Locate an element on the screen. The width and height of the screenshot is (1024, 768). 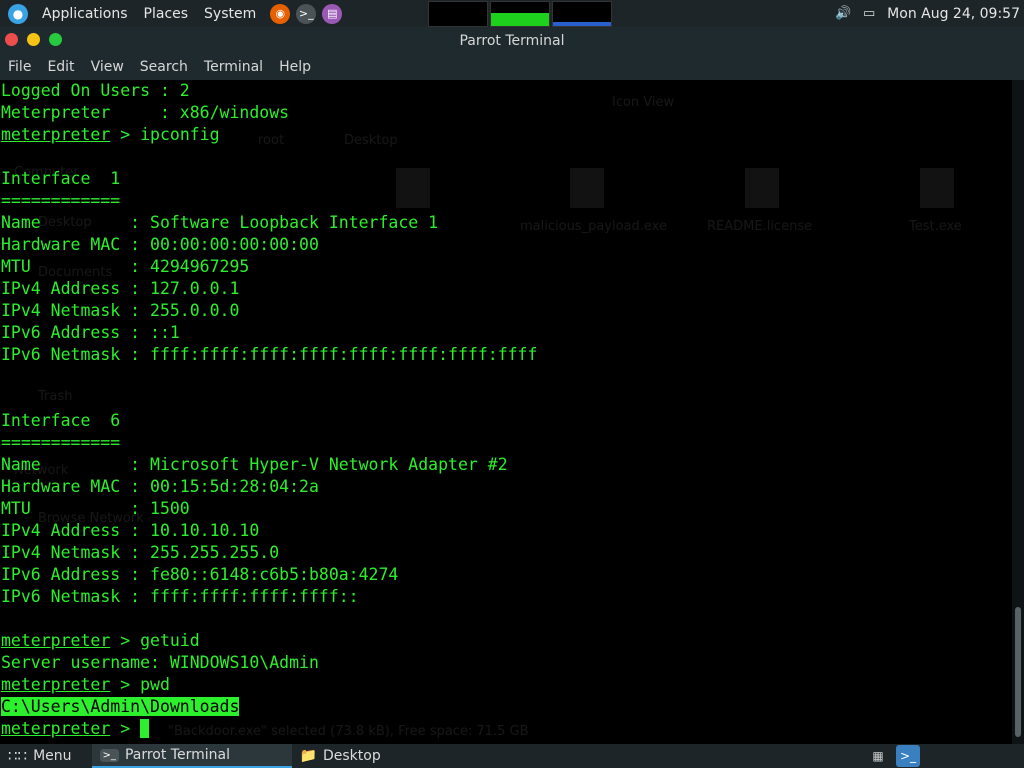
terminal-output-line: MTU : 4294967295 is located at coordinates (125, 266).